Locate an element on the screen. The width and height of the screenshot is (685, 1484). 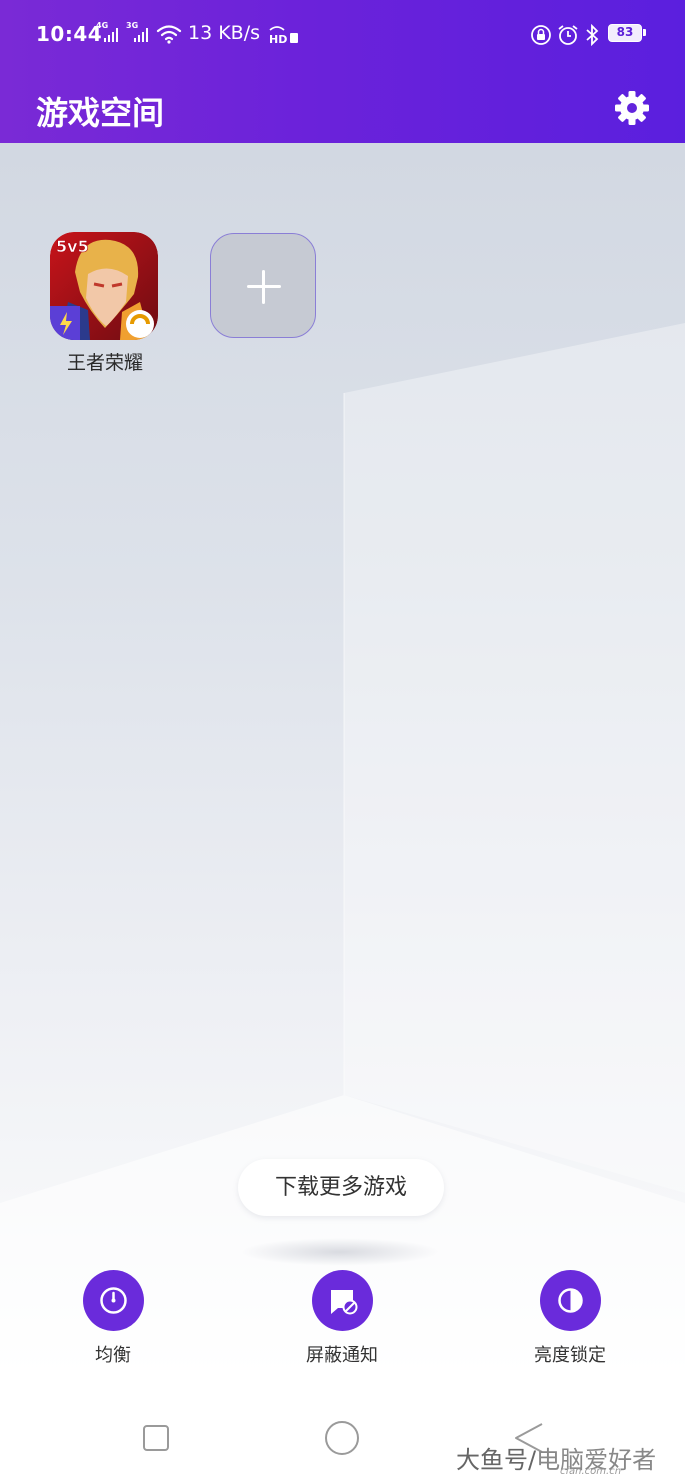
svg-text: 5v5 is located at coordinates (72, 246).